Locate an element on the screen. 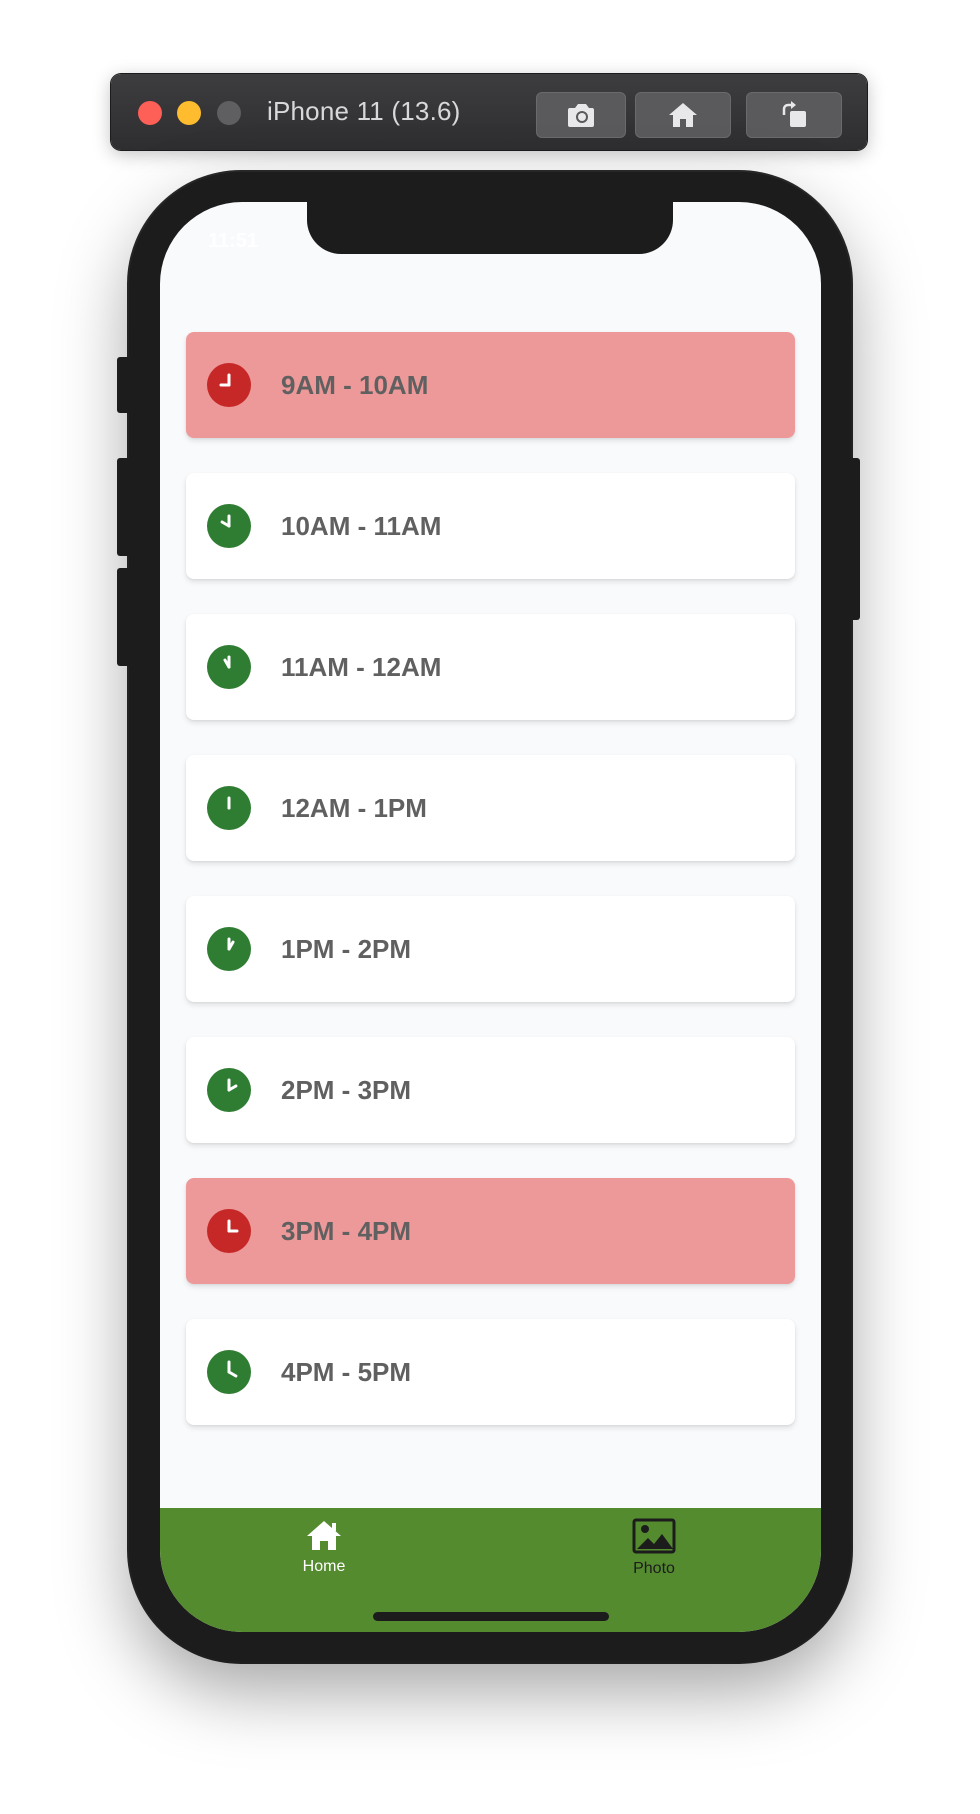  time-slot-row: 2PM - 3PM is located at coordinates (490, 1090).